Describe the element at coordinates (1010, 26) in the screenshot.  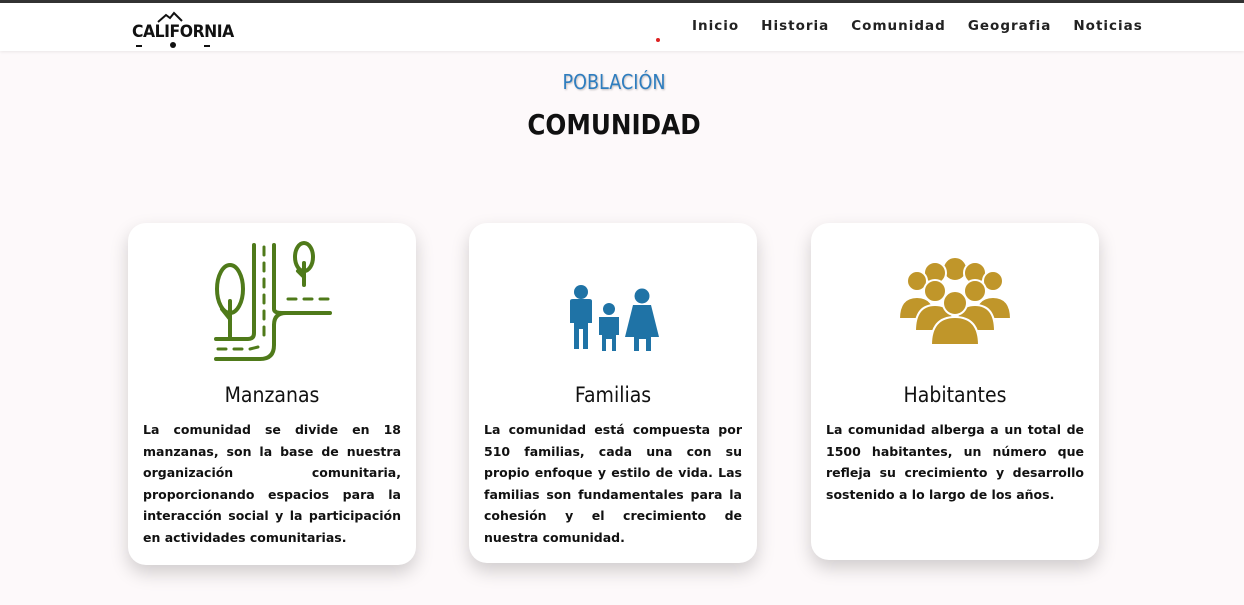
I see `nav-geografia: Geografia` at that location.